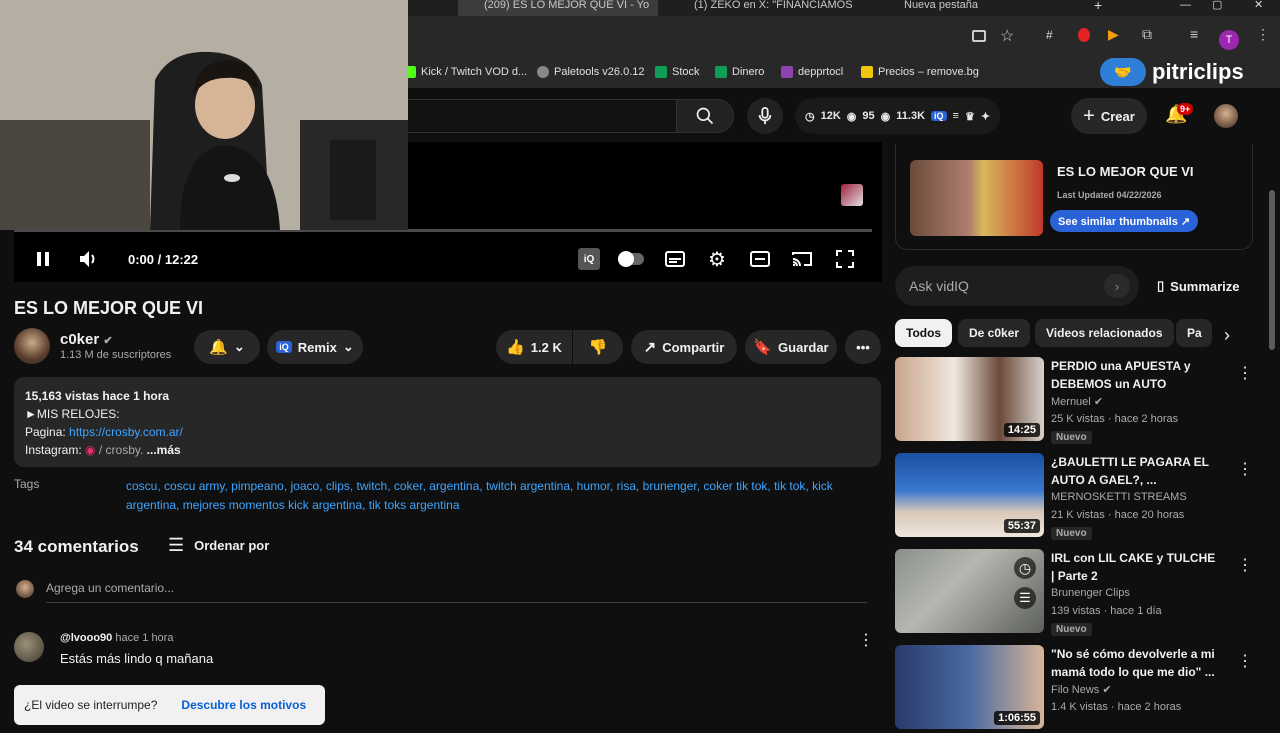 Image resolution: width=1280 pixels, height=733 pixels. What do you see at coordinates (939, 116) in the screenshot?
I see `vidiq-icon: iQ` at bounding box center [939, 116].